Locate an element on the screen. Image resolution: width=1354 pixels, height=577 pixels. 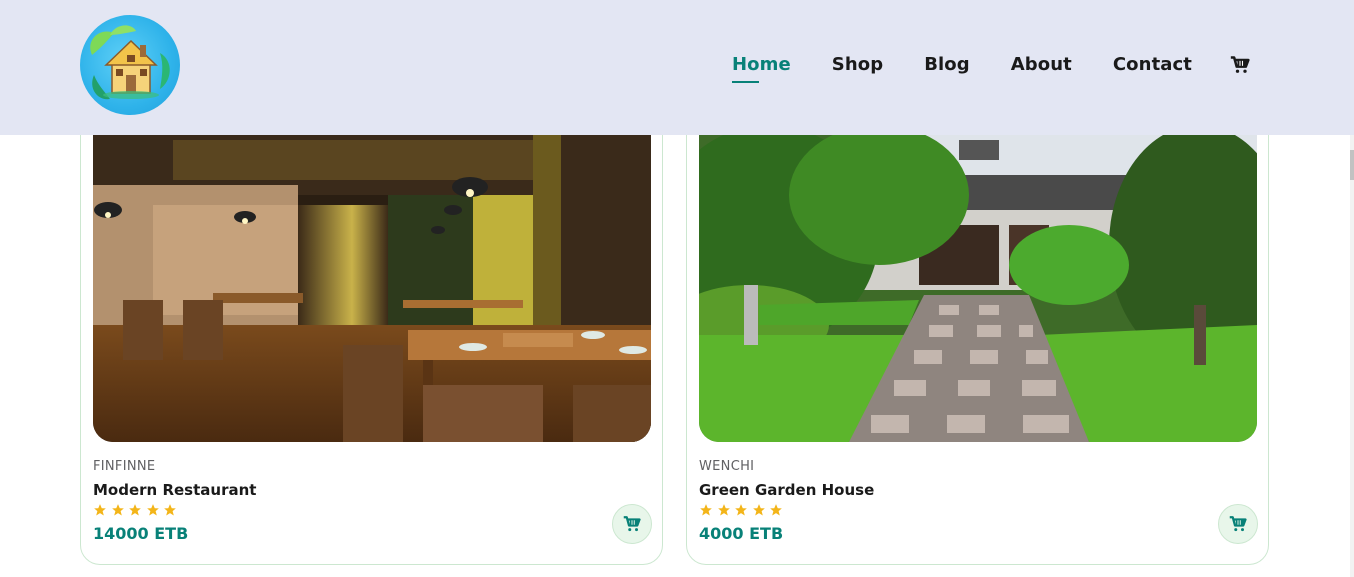
nav-home: Home is located at coordinates (761, 67).